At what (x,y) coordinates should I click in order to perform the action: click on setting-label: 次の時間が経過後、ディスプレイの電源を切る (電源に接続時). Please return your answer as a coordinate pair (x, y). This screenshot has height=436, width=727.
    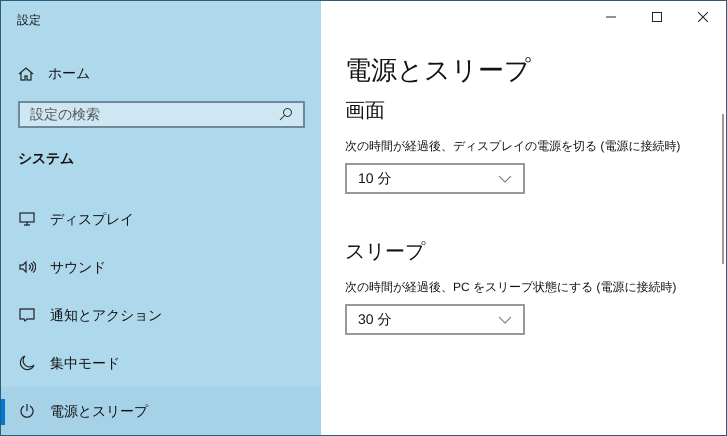
    Looking at the image, I should click on (512, 146).